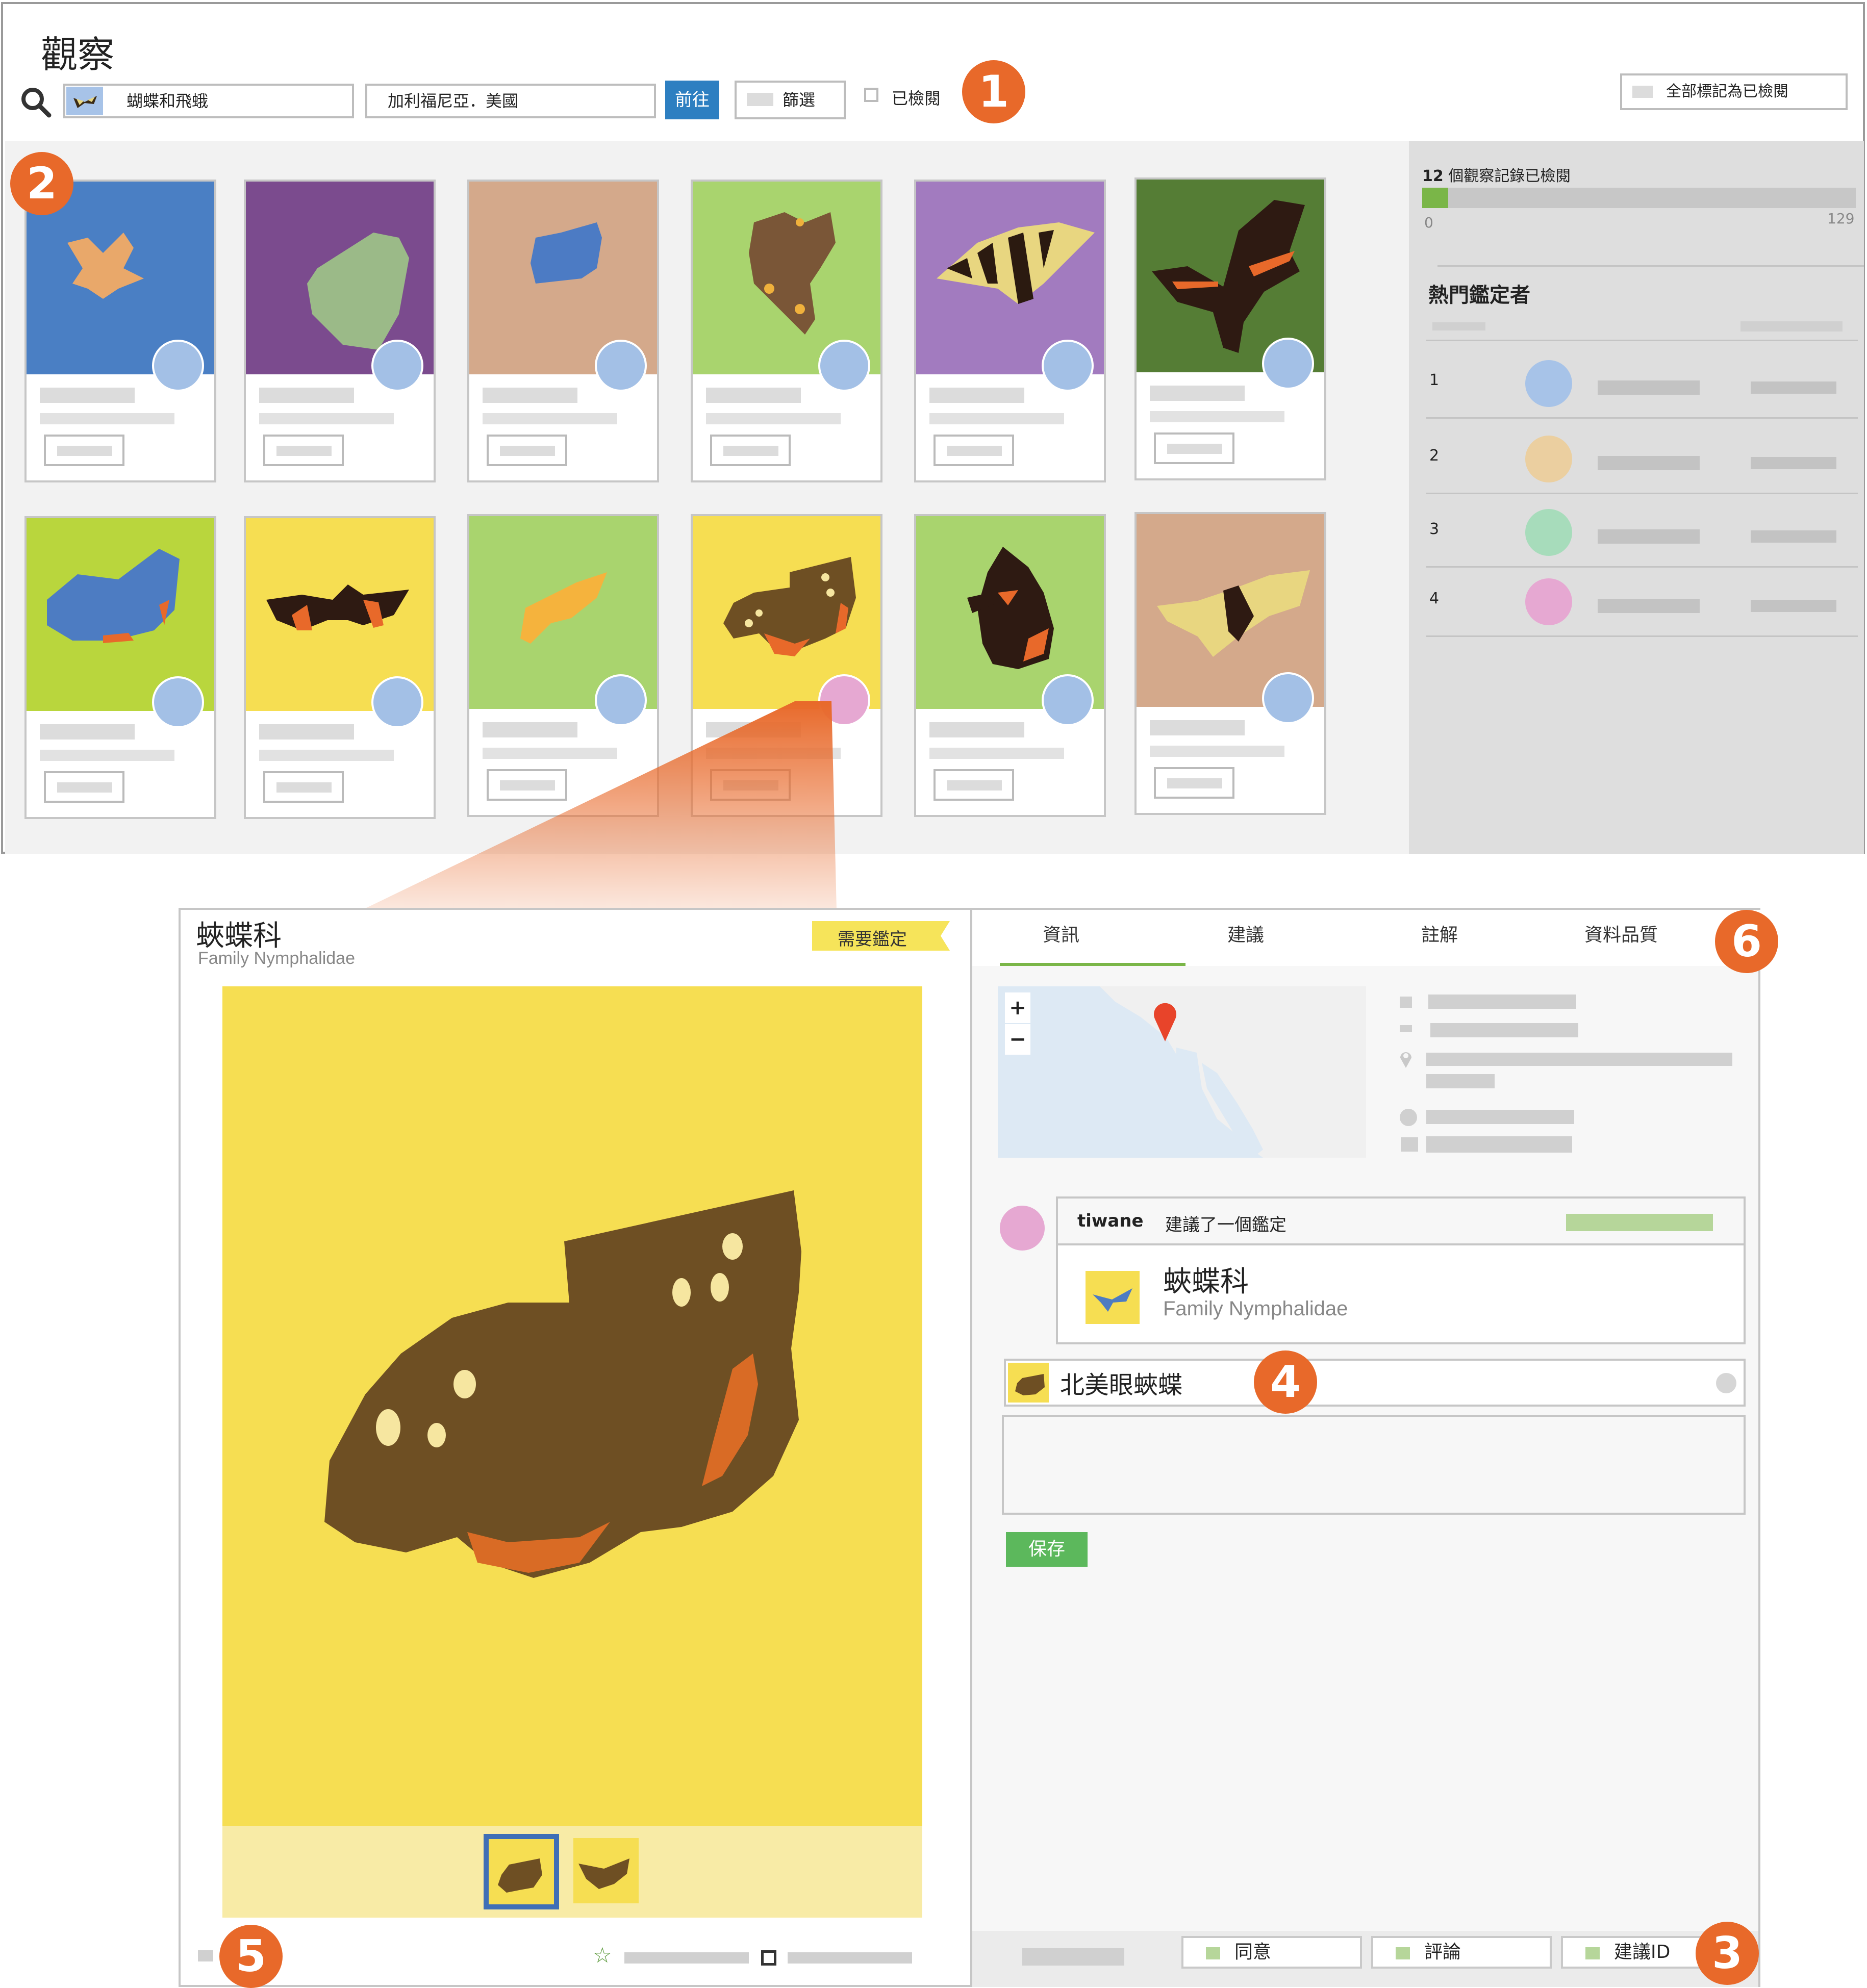 The image size is (1867, 1988). What do you see at coordinates (1017, 1040) in the screenshot?
I see `map-zoom-out-button: −` at bounding box center [1017, 1040].